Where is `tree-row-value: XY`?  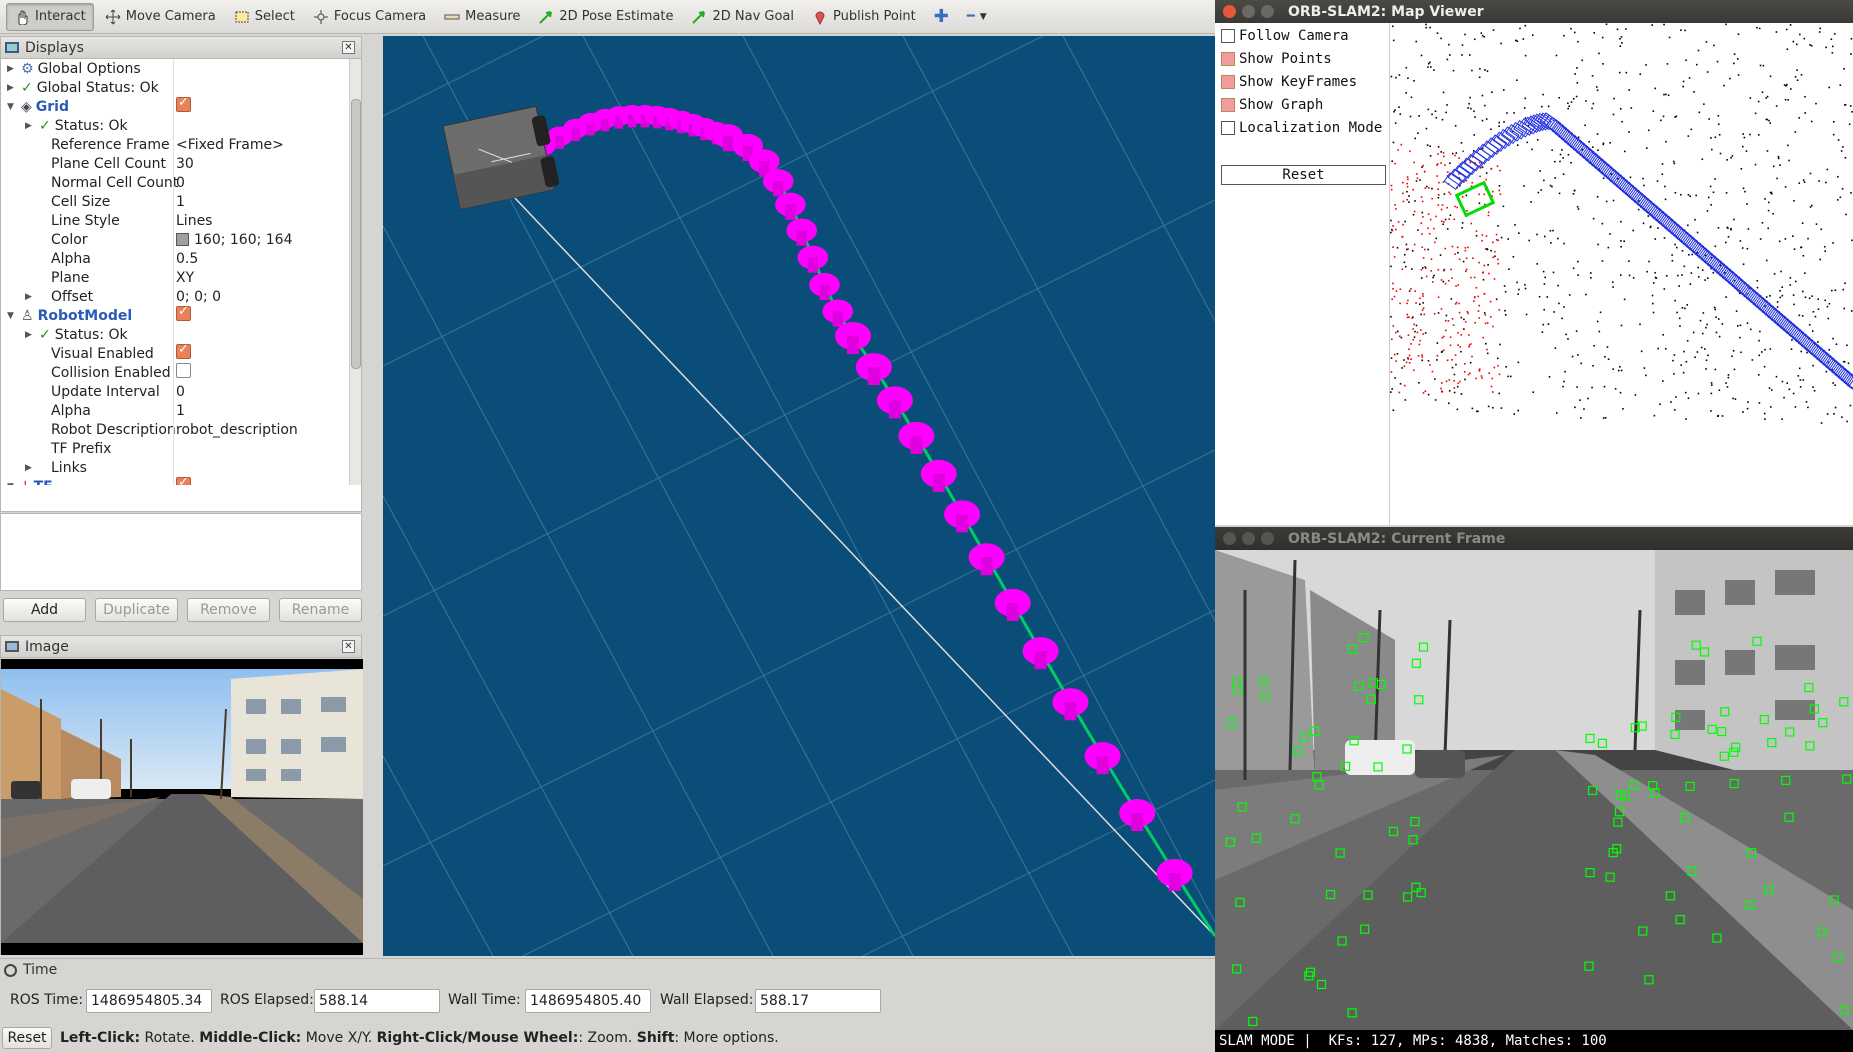
tree-row-value: XY is located at coordinates (185, 278).